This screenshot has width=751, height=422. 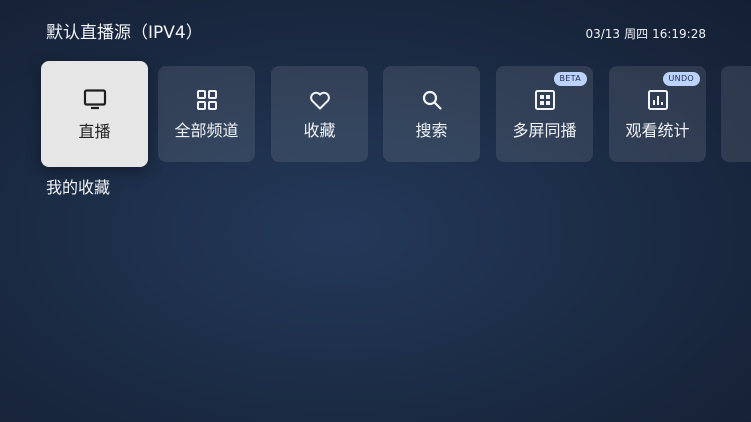 What do you see at coordinates (319, 114) in the screenshot?
I see `menu-item-favorites: 收藏` at bounding box center [319, 114].